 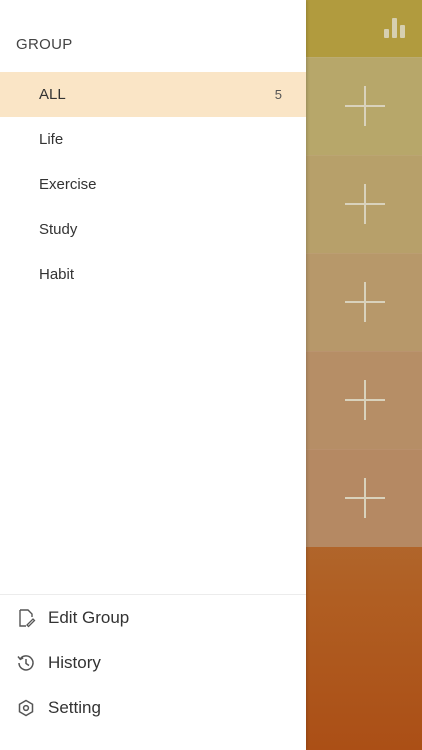 I want to click on setting-label: Setting, so click(x=74, y=707).